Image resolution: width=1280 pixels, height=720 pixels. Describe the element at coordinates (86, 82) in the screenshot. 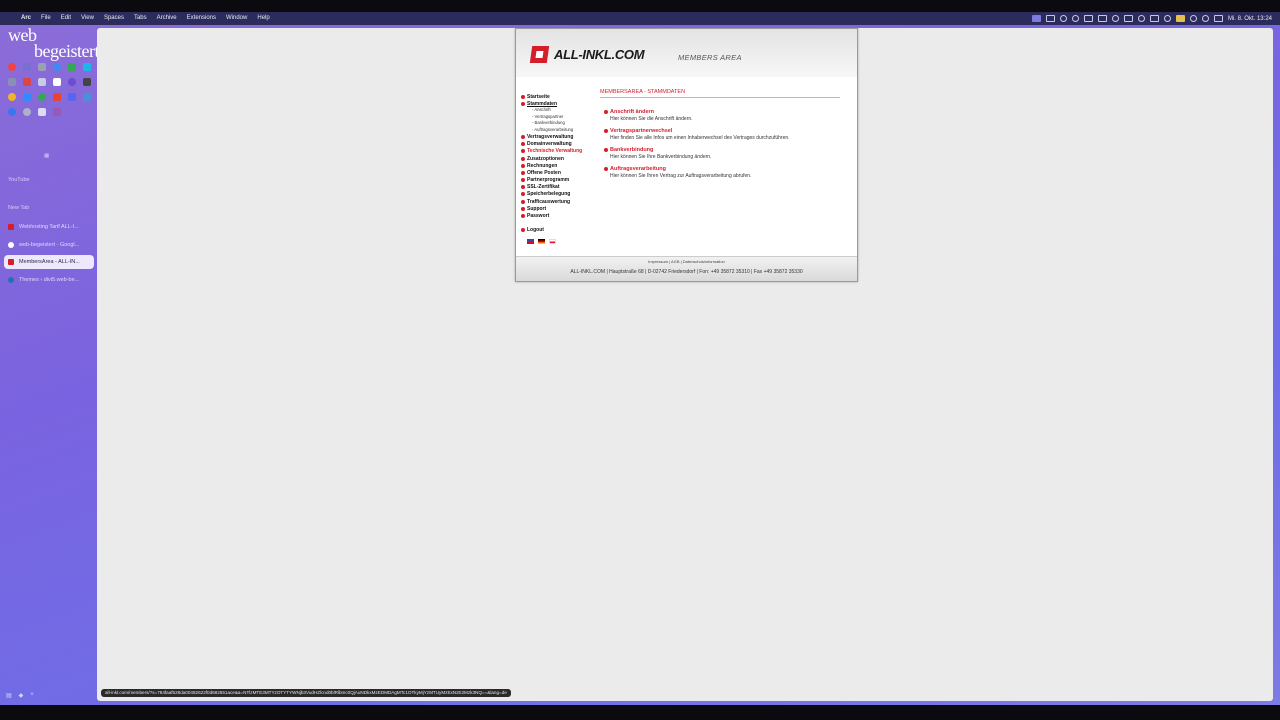

I see `dark-app-icon` at that location.